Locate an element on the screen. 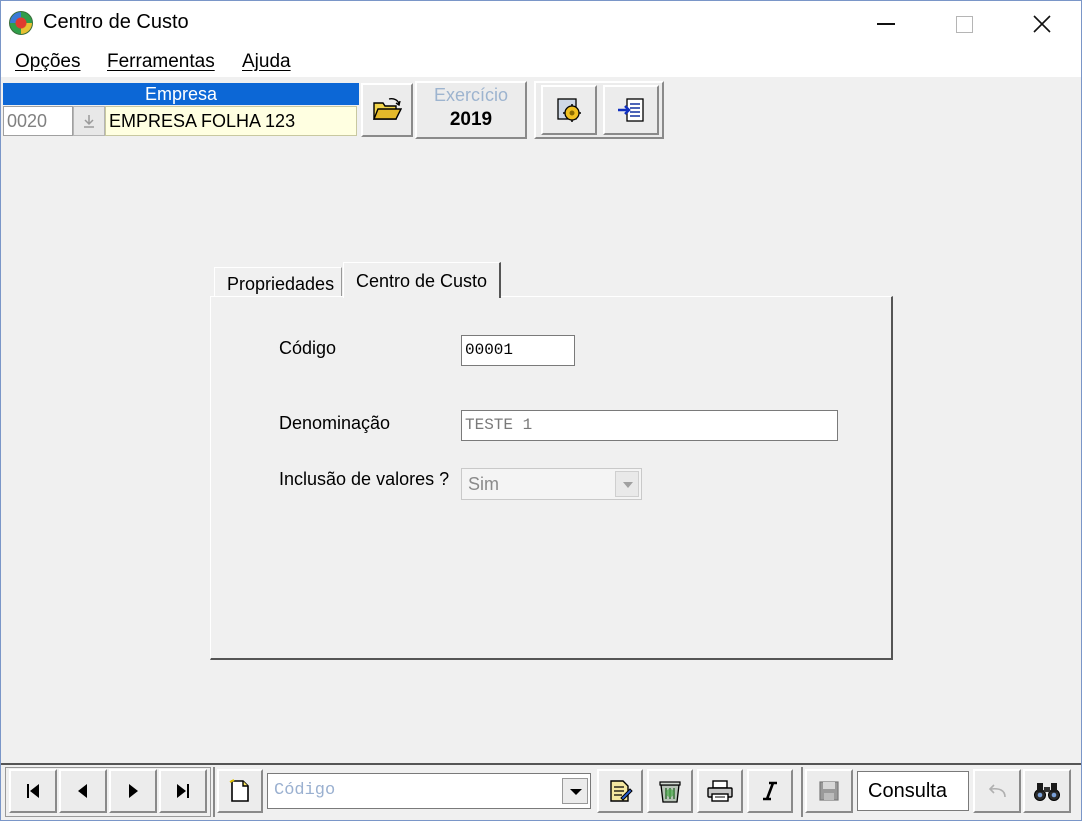  new-document-icon is located at coordinates (239, 790).